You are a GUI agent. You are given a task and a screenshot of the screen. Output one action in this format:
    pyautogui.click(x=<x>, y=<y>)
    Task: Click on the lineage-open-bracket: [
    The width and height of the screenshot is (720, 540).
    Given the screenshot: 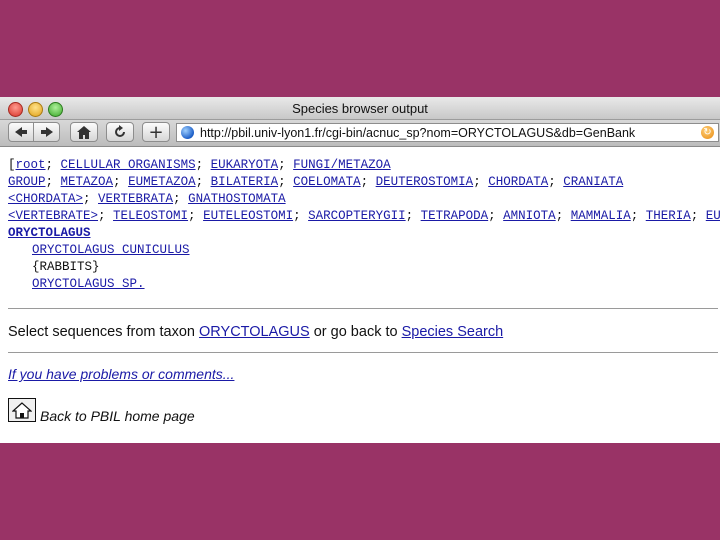 What is the action you would take?
    pyautogui.click(x=12, y=165)
    